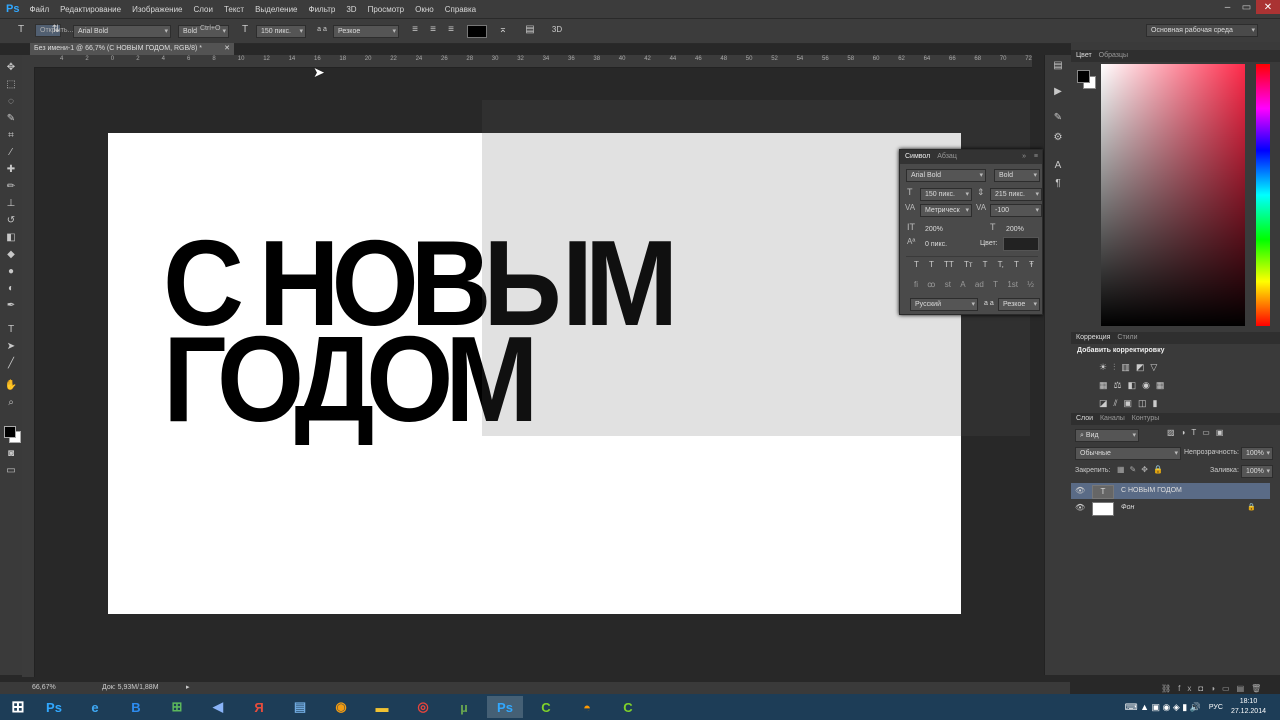 This screenshot has width=1280, height=720. What do you see at coordinates (1202, 30) in the screenshot?
I see `workspace-select: Основная рабочая среда` at bounding box center [1202, 30].